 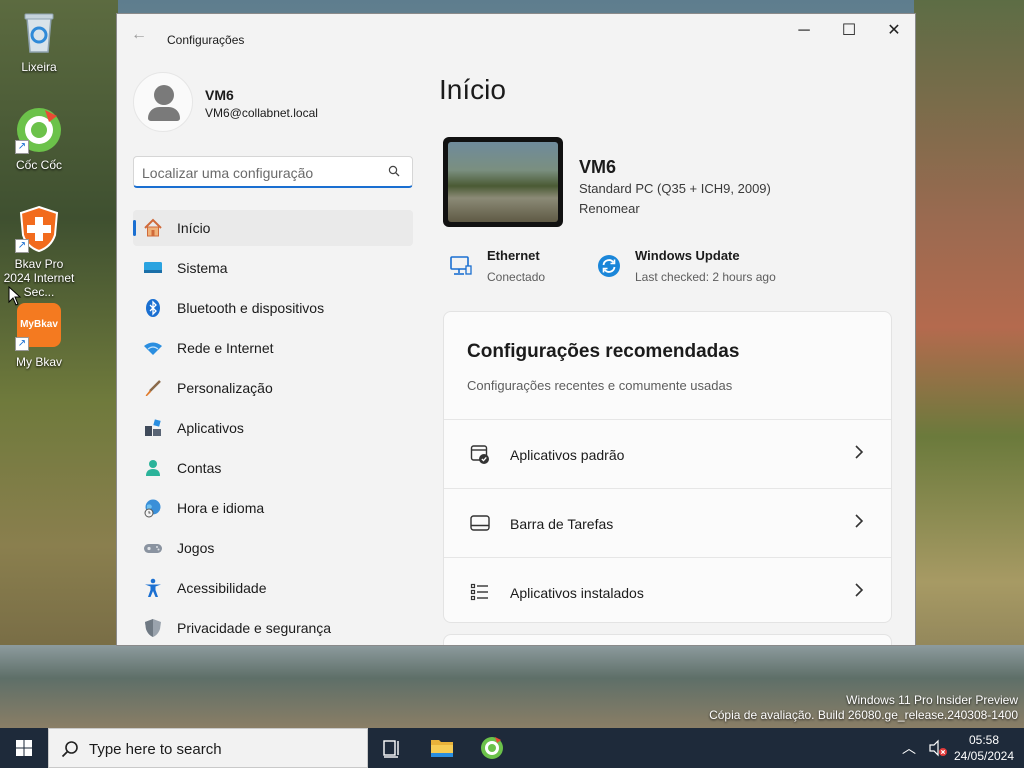 I want to click on status-title: Ethernet, so click(x=513, y=255).